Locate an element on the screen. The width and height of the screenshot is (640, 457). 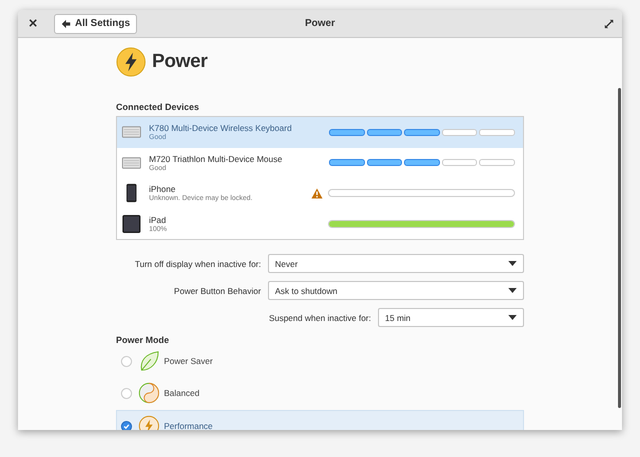
window-title: Power is located at coordinates (320, 23).